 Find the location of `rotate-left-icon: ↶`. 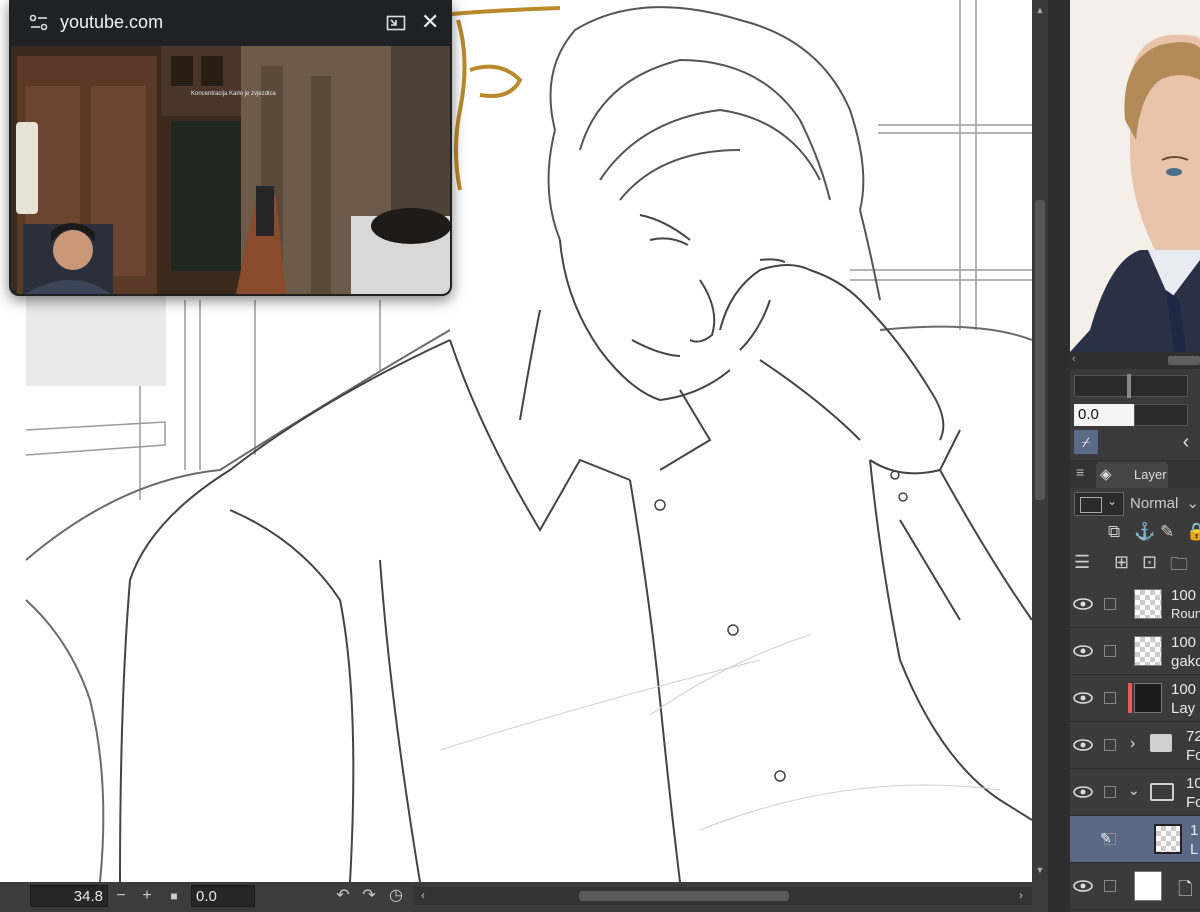

rotate-left-icon: ↶ is located at coordinates (343, 896).